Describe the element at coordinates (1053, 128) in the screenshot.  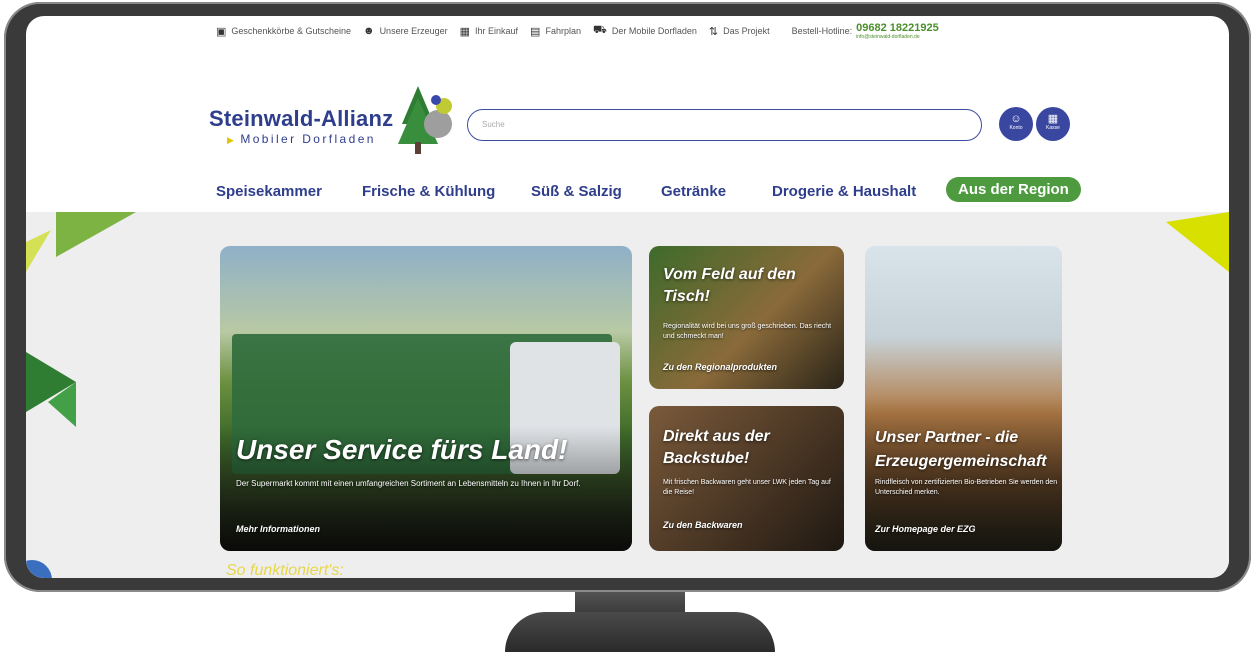
I see `cart-button-label: Kasse` at that location.